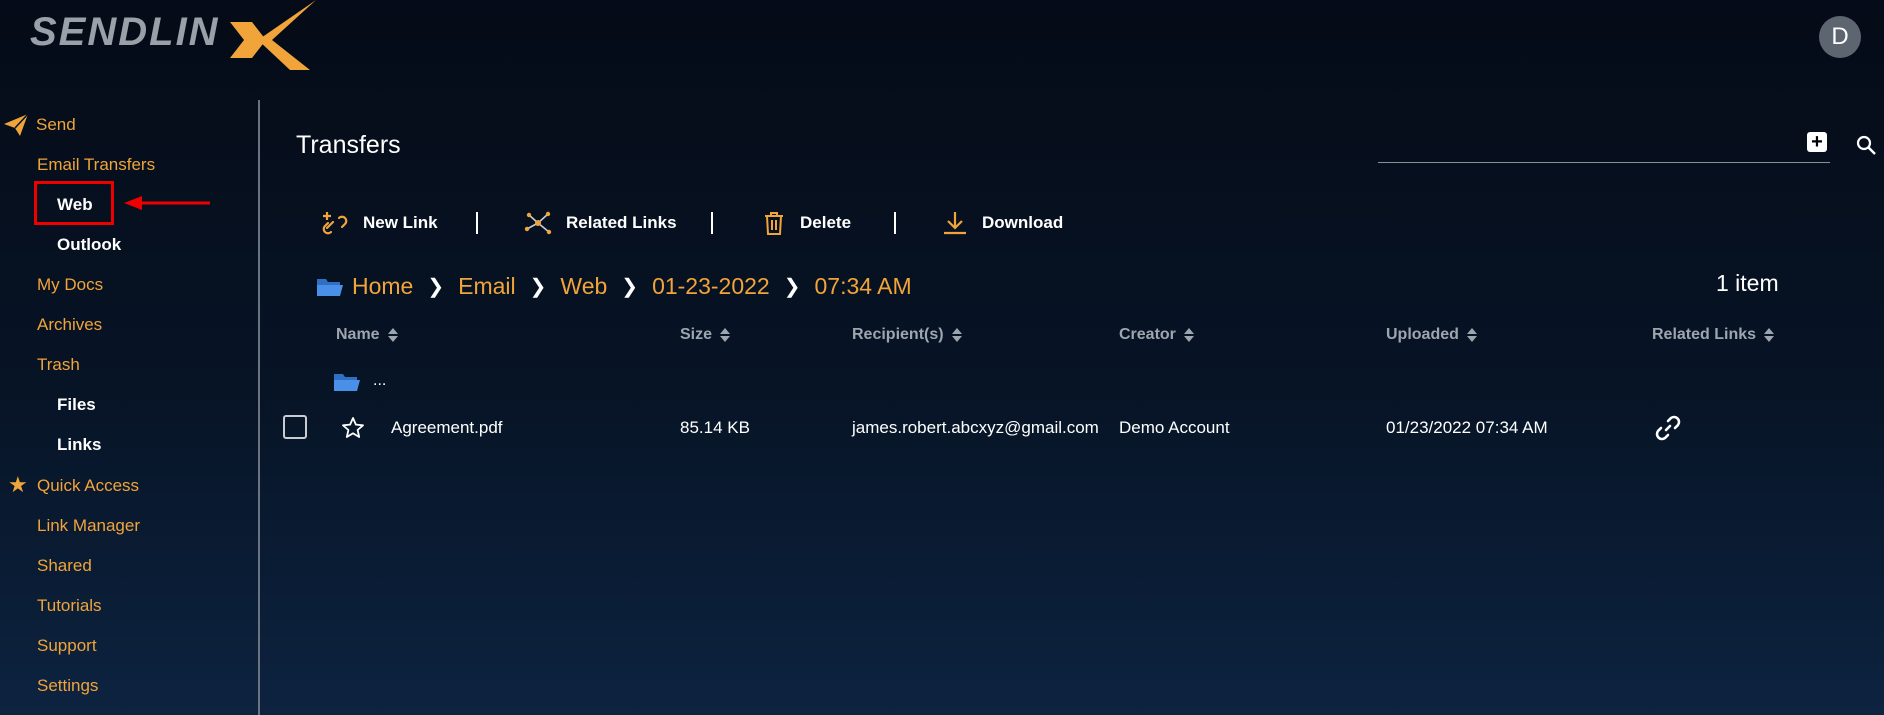  I want to click on column-label: Creator, so click(1147, 334).